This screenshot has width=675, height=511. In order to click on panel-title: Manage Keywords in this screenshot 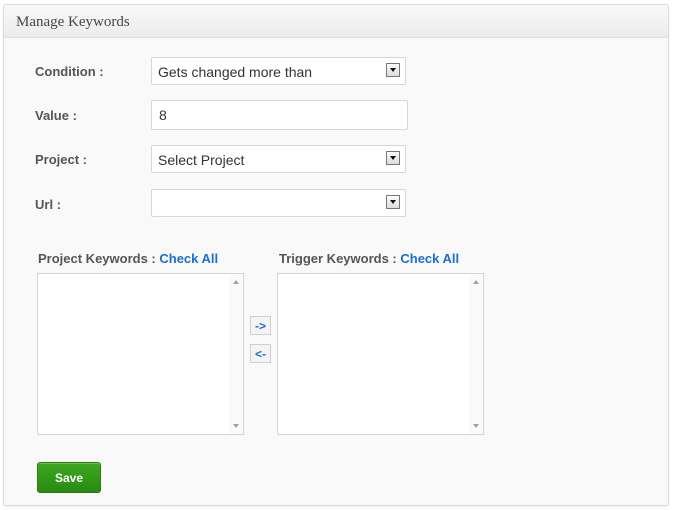, I will do `click(73, 22)`.